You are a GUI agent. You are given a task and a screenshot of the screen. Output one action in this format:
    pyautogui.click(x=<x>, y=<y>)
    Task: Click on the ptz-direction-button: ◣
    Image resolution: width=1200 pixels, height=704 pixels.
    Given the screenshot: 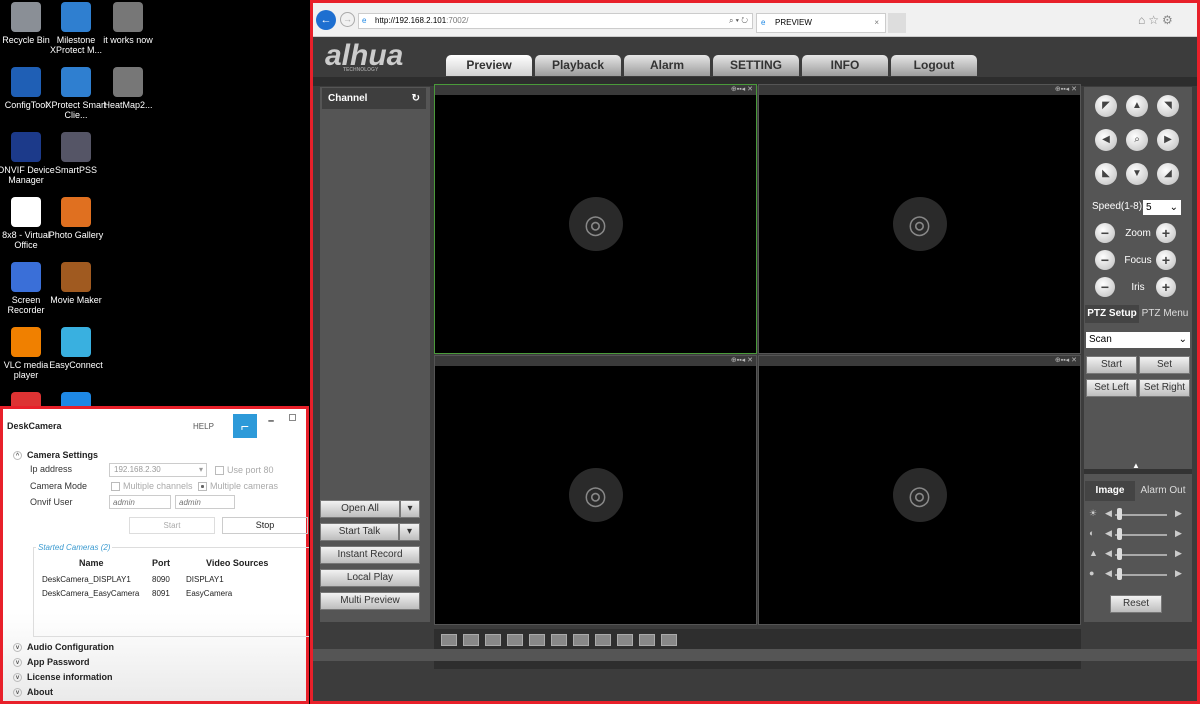 What is the action you would take?
    pyautogui.click(x=1106, y=174)
    